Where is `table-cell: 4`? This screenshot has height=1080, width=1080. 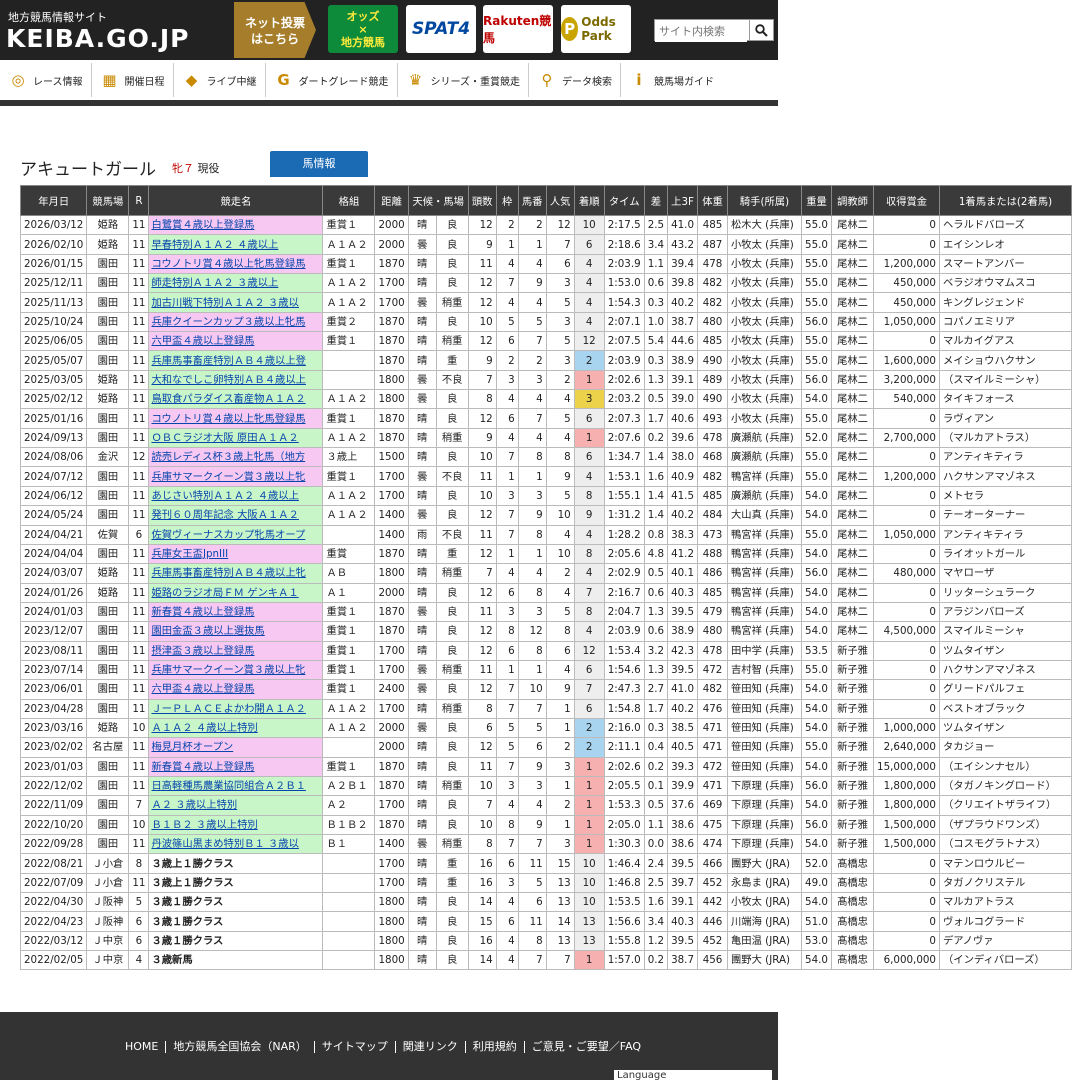 table-cell: 4 is located at coordinates (139, 960).